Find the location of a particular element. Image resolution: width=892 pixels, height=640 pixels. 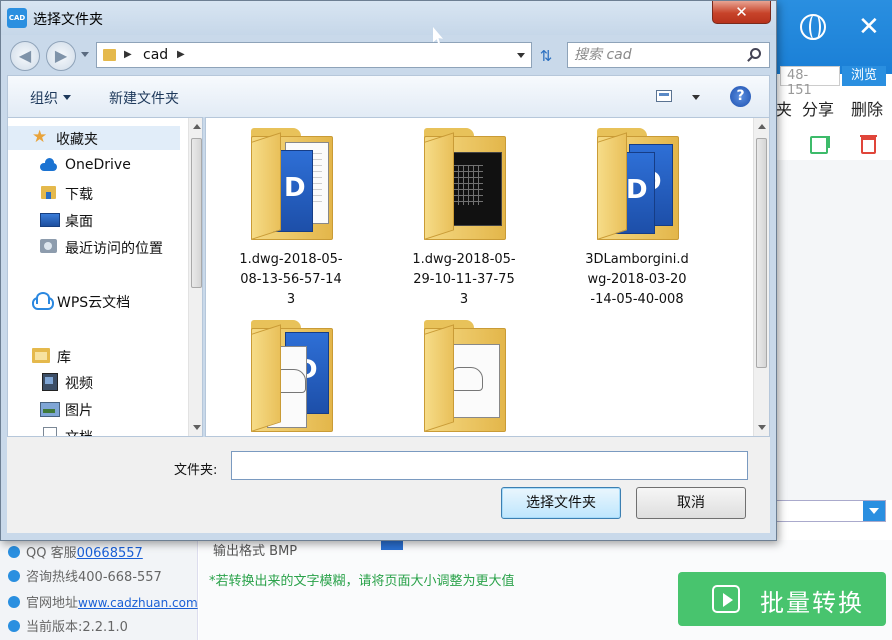

hotline-text: 咨询热线400-668-557 is located at coordinates (94, 577).